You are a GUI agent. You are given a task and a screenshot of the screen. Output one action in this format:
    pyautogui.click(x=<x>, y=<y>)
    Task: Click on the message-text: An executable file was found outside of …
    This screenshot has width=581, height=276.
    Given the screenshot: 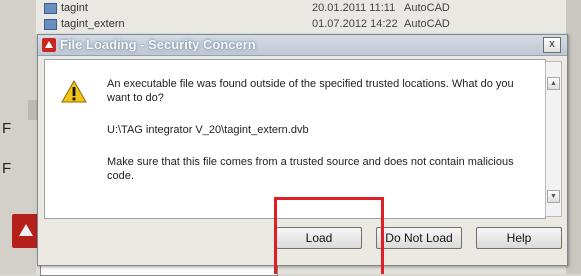 What is the action you would take?
    pyautogui.click(x=310, y=91)
    